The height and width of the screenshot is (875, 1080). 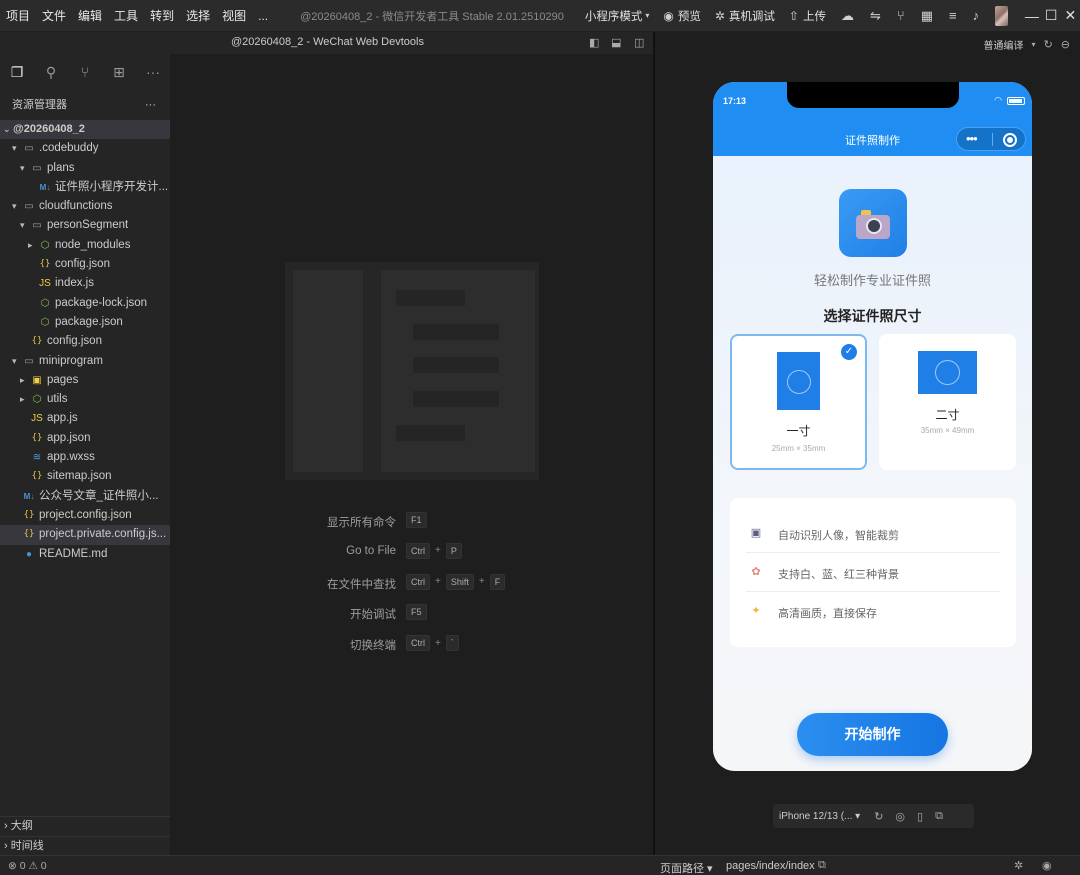 What do you see at coordinates (85, 399) in the screenshot?
I see `tree-item: ▸ ⬡ utils` at bounding box center [85, 399].